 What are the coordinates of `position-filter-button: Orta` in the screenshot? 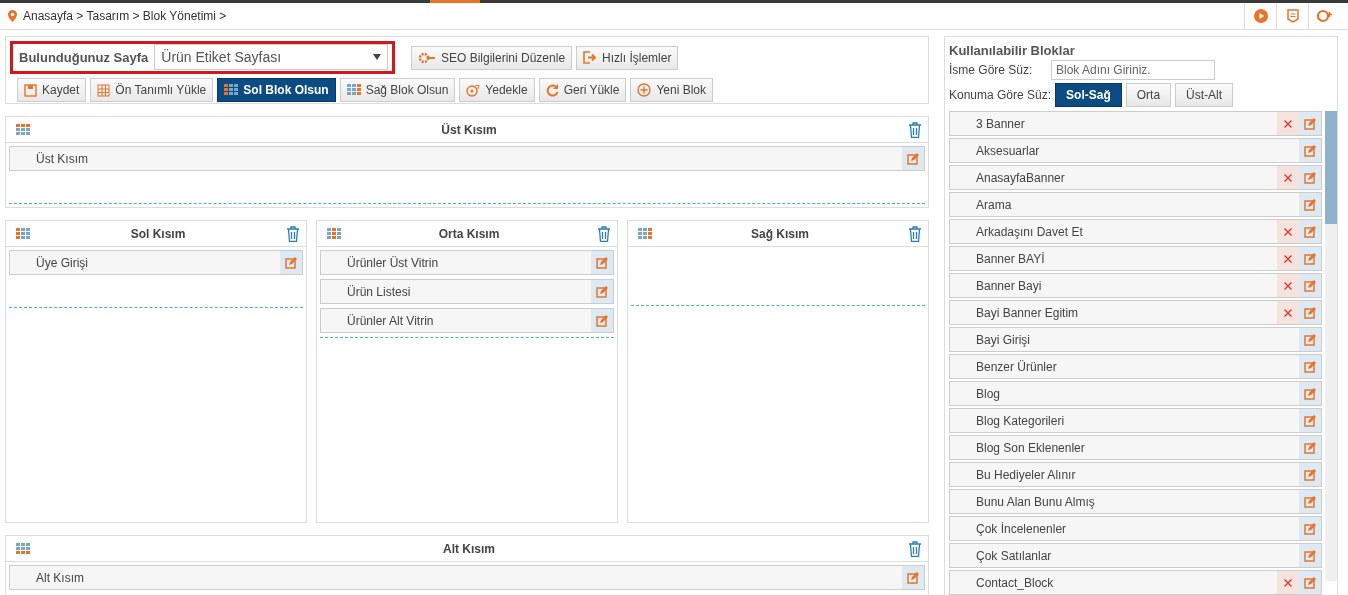 It's located at (1148, 95).